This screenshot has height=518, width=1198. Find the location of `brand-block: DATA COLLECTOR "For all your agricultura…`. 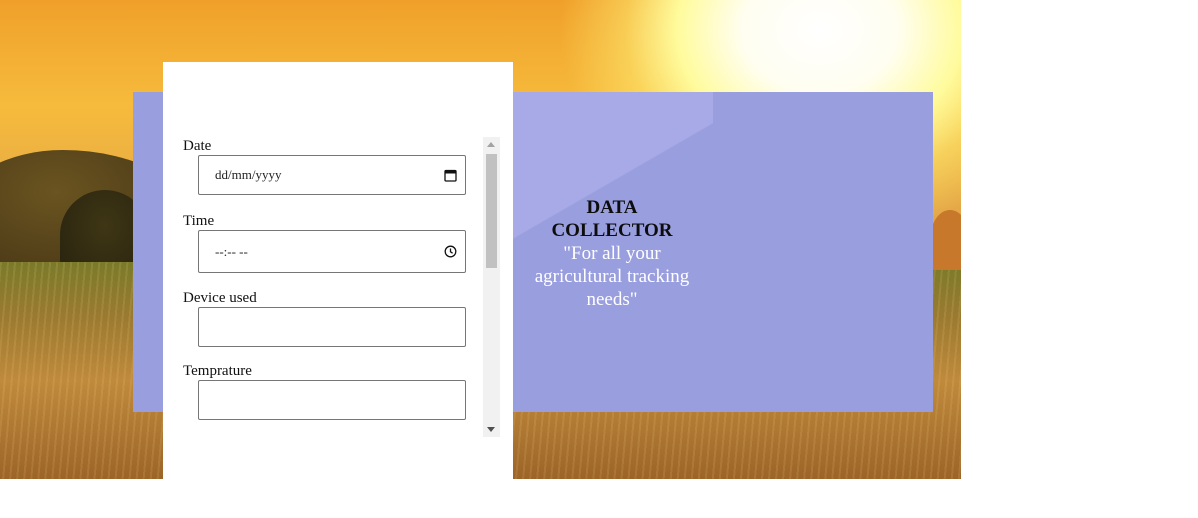

brand-block: DATA COLLECTOR "For all your agricultura… is located at coordinates (612, 253).